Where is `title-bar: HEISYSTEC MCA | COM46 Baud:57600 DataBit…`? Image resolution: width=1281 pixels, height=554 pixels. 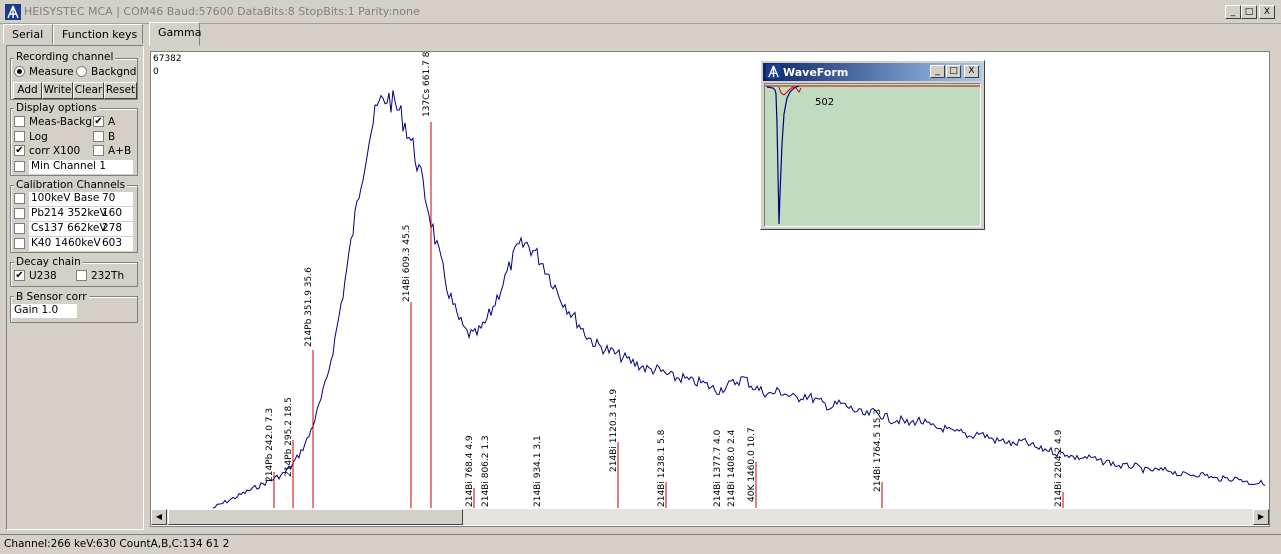
title-bar: HEISYSTEC MCA | COM46 Baud:57600 DataBit… is located at coordinates (640, 12).